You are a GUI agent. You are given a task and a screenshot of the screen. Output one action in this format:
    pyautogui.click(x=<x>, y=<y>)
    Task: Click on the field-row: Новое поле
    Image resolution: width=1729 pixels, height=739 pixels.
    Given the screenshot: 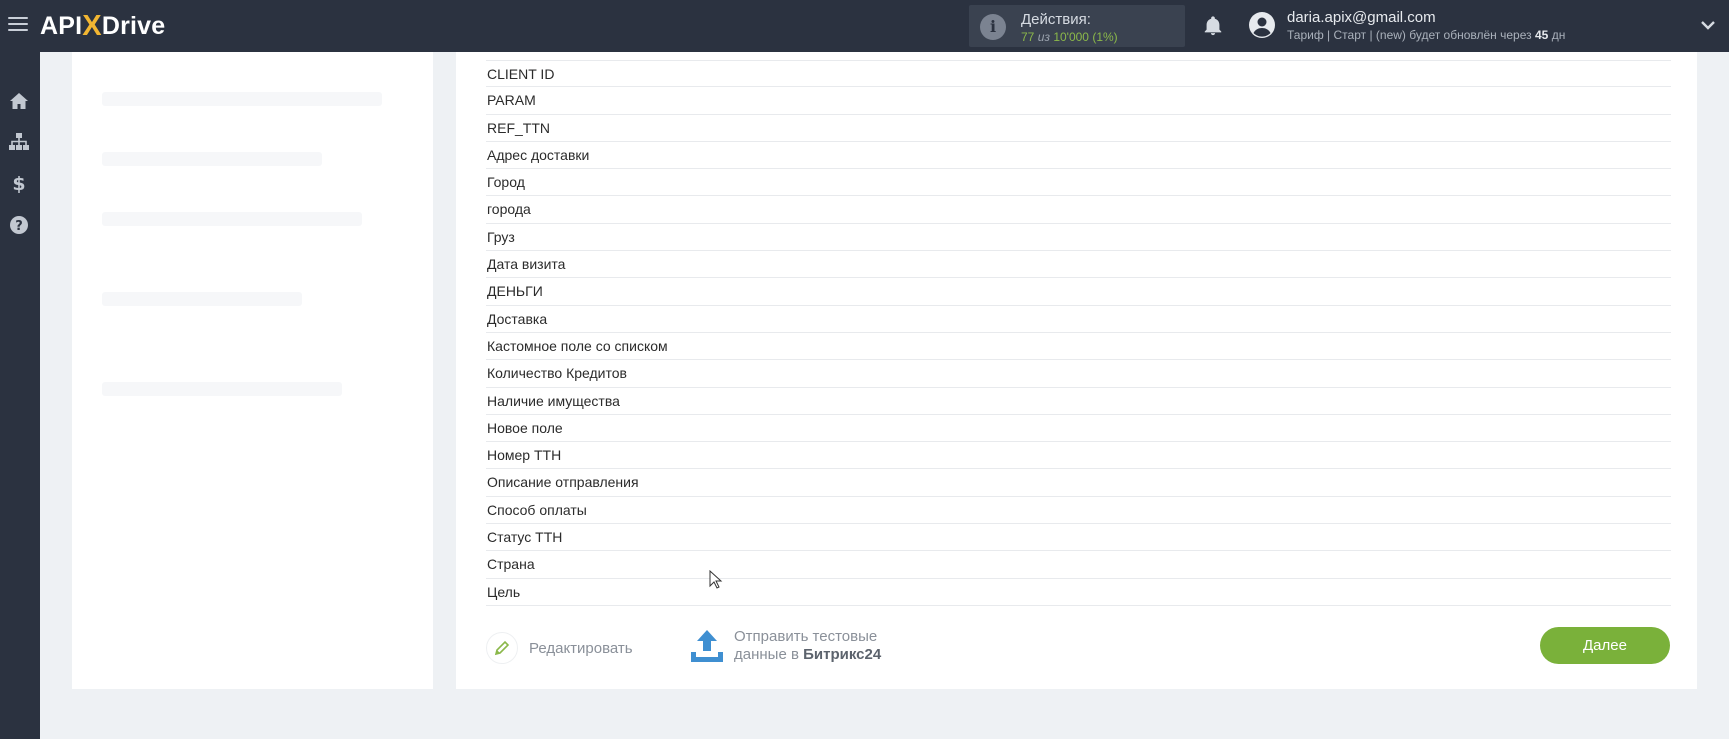 What is the action you would take?
    pyautogui.click(x=1078, y=429)
    